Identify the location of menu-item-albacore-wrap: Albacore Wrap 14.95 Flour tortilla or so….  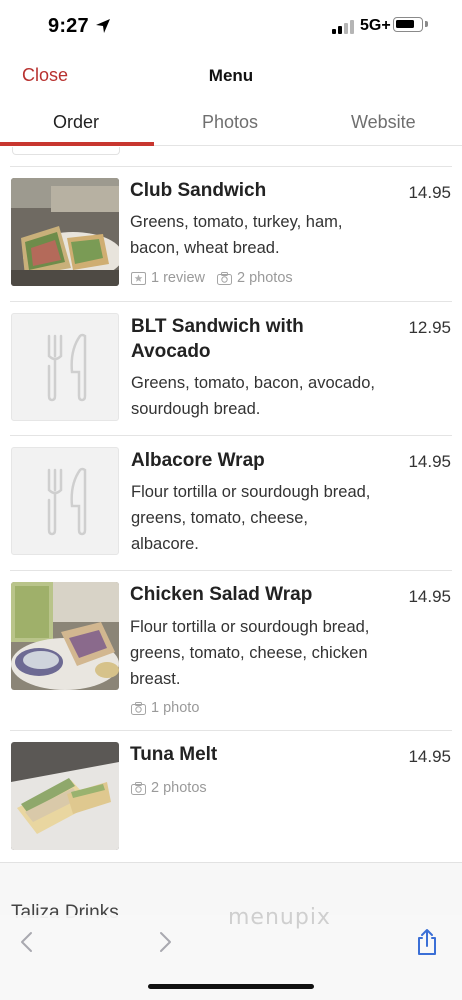
(231, 503).